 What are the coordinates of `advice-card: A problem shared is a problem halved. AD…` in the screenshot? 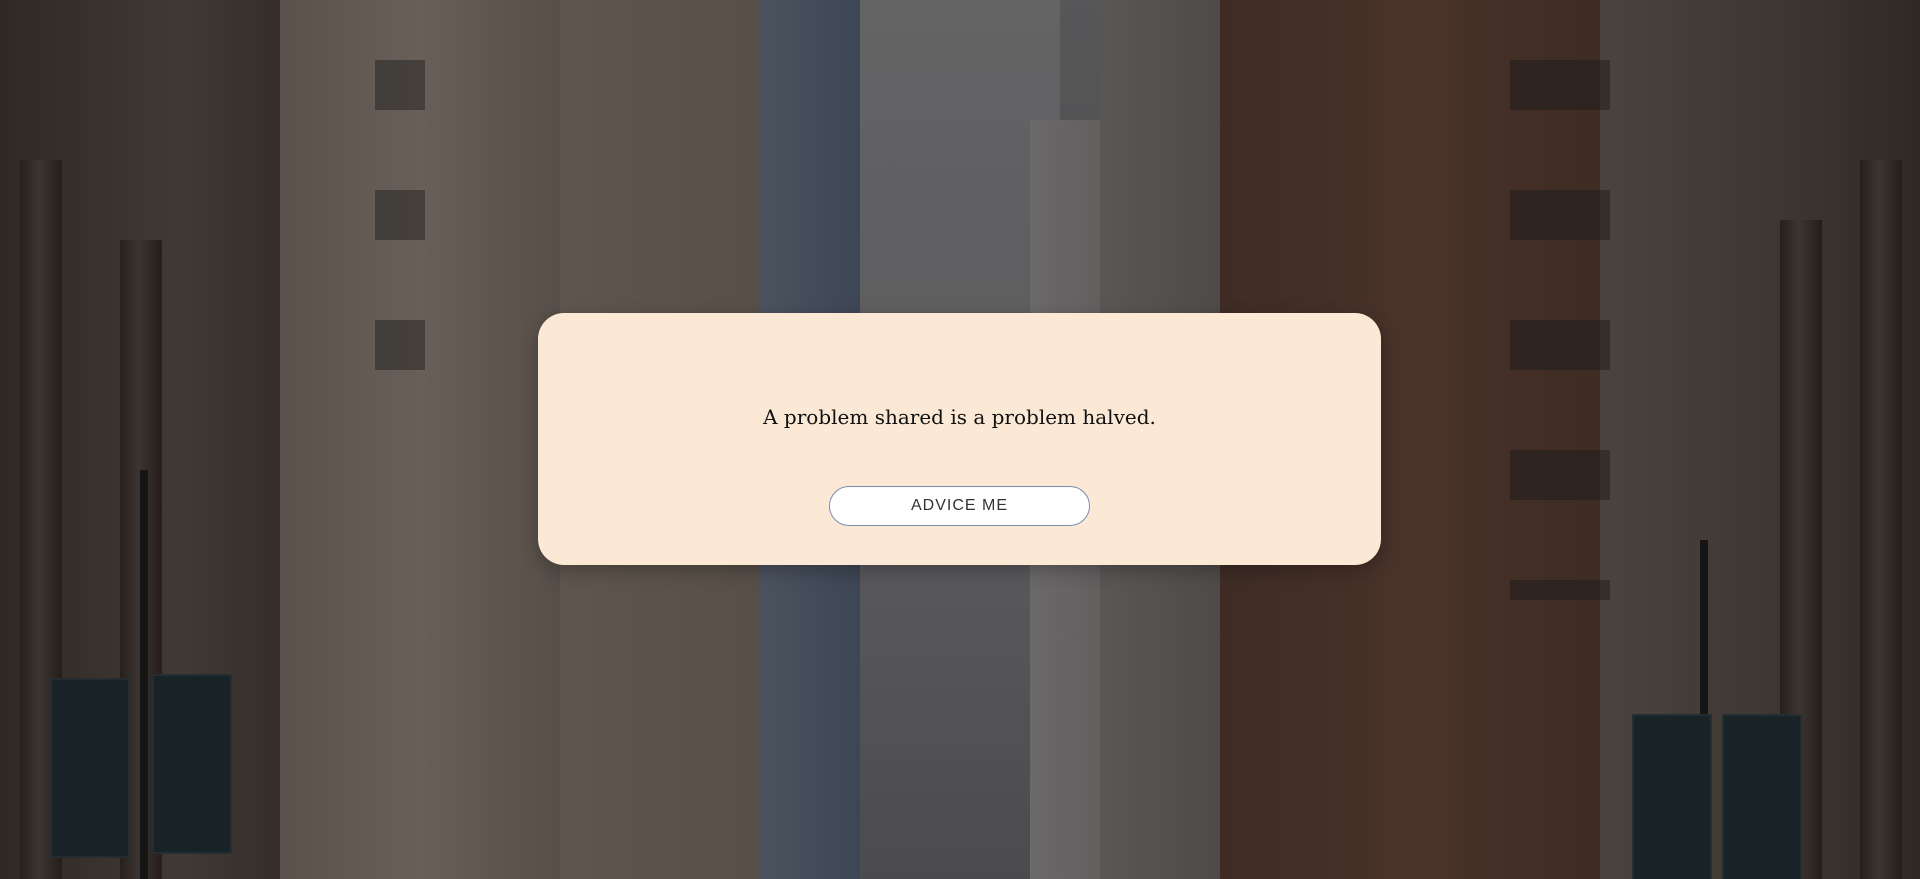 It's located at (959, 439).